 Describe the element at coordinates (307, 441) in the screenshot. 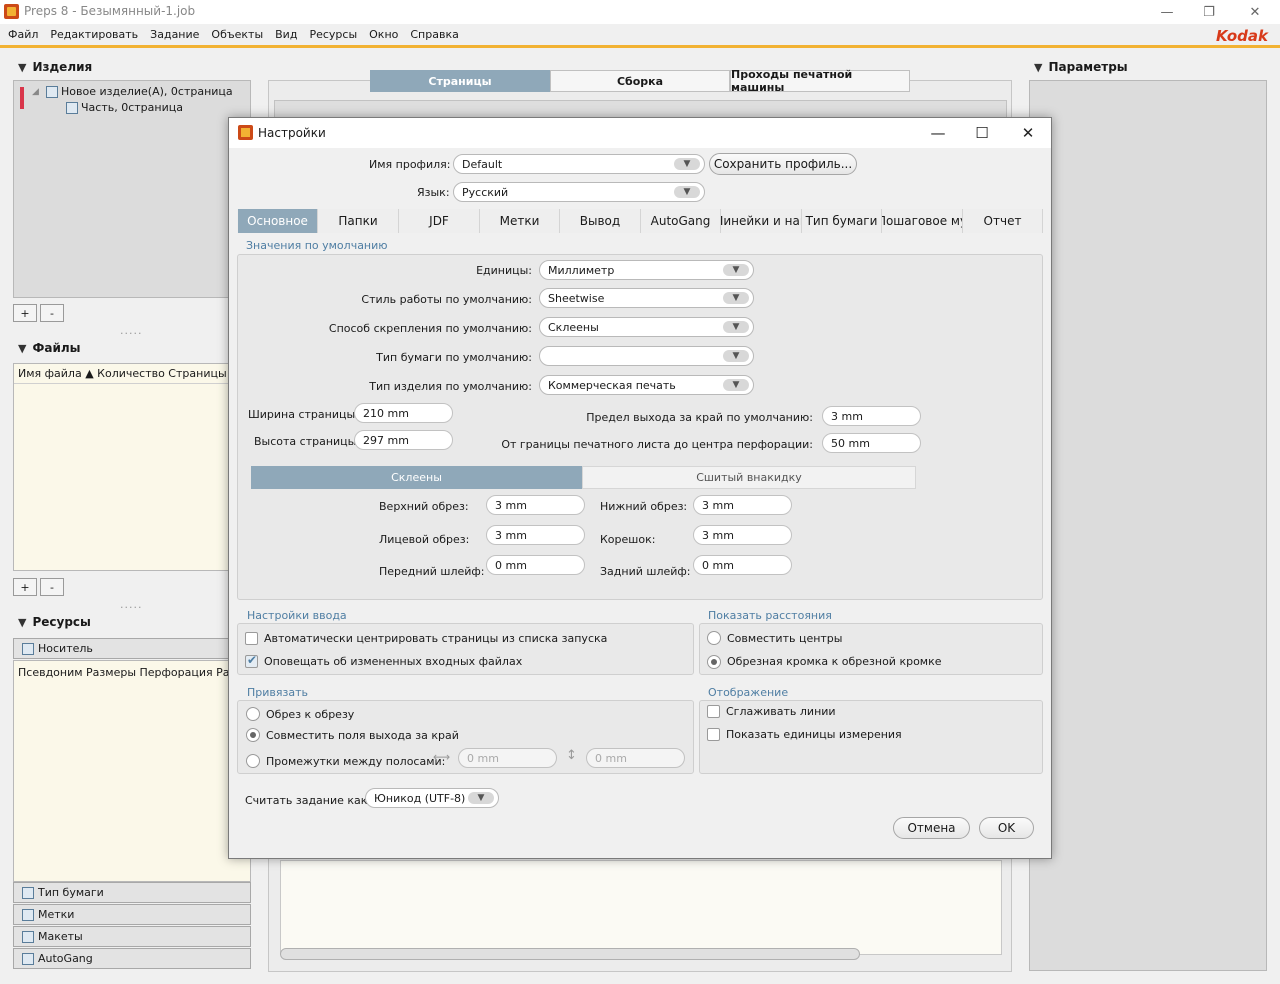

I see `page-height-label: Высота страницы:` at that location.